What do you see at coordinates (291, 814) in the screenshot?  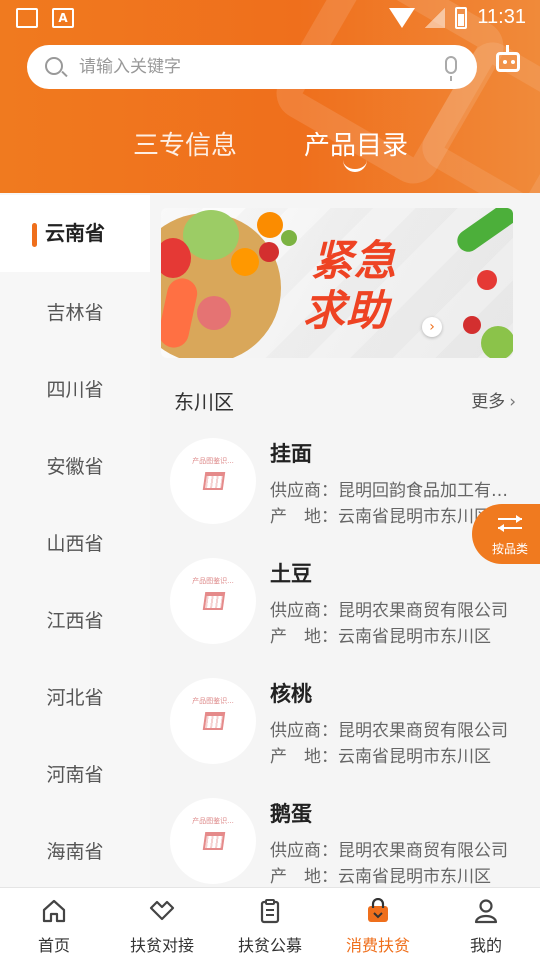 I see `product-name: 鹅蛋` at bounding box center [291, 814].